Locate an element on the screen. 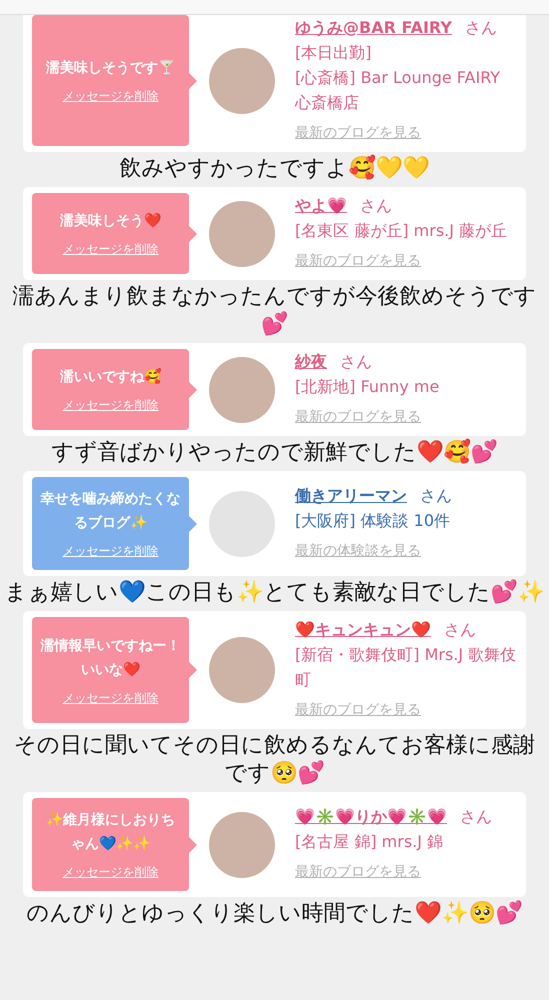 The width and height of the screenshot is (549, 1000). latest-posts-link: 最新の体験談を見る is located at coordinates (358, 551).